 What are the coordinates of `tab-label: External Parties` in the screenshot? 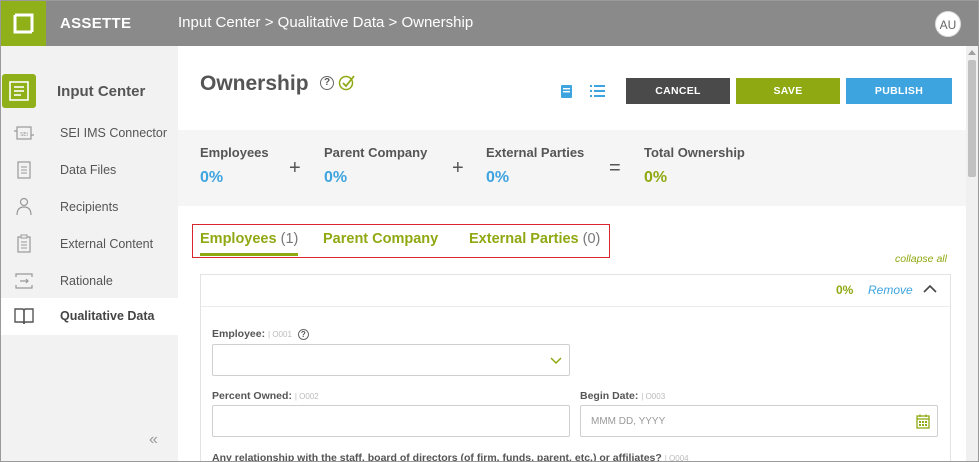 It's located at (524, 239).